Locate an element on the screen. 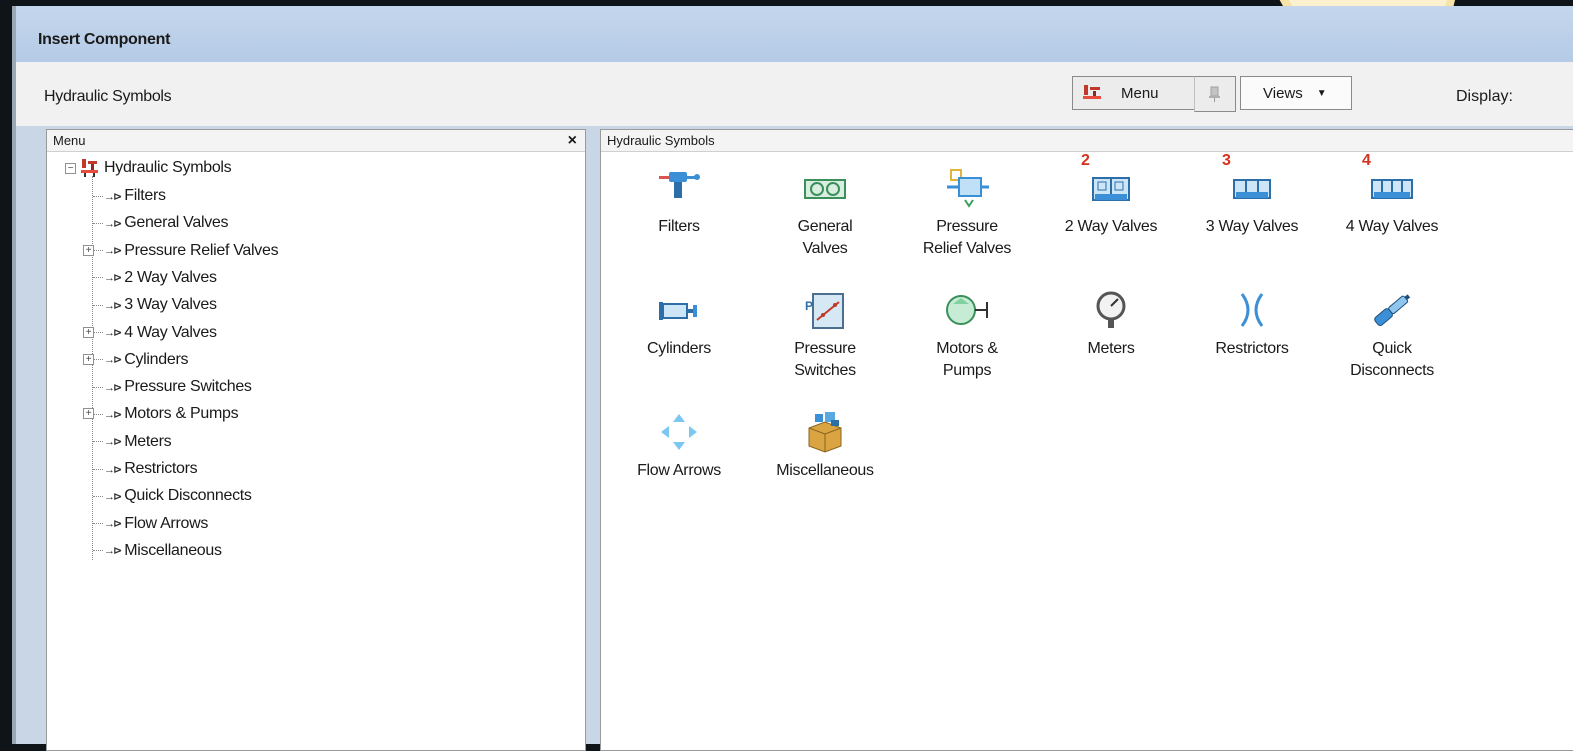  tree-root-label: Hydraulic Symbols is located at coordinates (168, 167).